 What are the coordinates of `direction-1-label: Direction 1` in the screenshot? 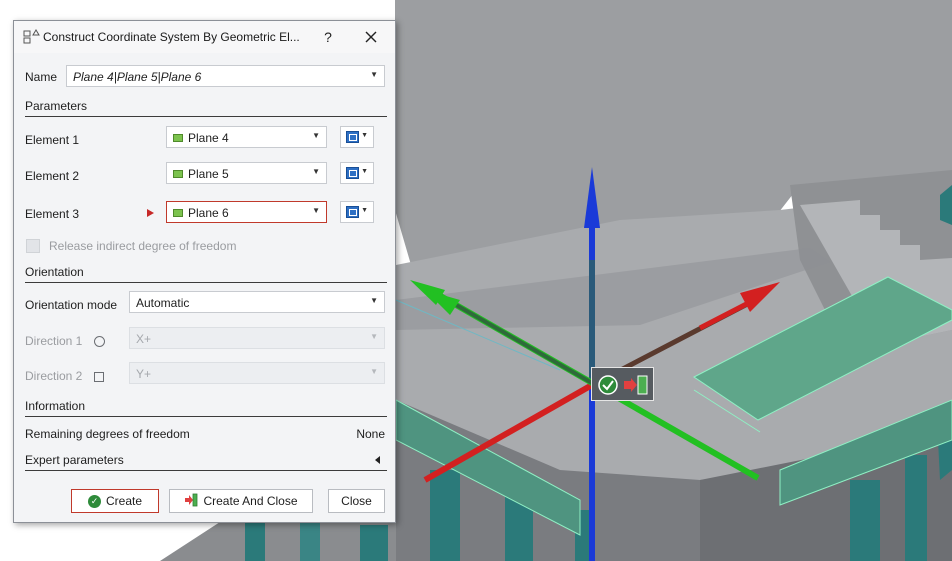 It's located at (65, 341).